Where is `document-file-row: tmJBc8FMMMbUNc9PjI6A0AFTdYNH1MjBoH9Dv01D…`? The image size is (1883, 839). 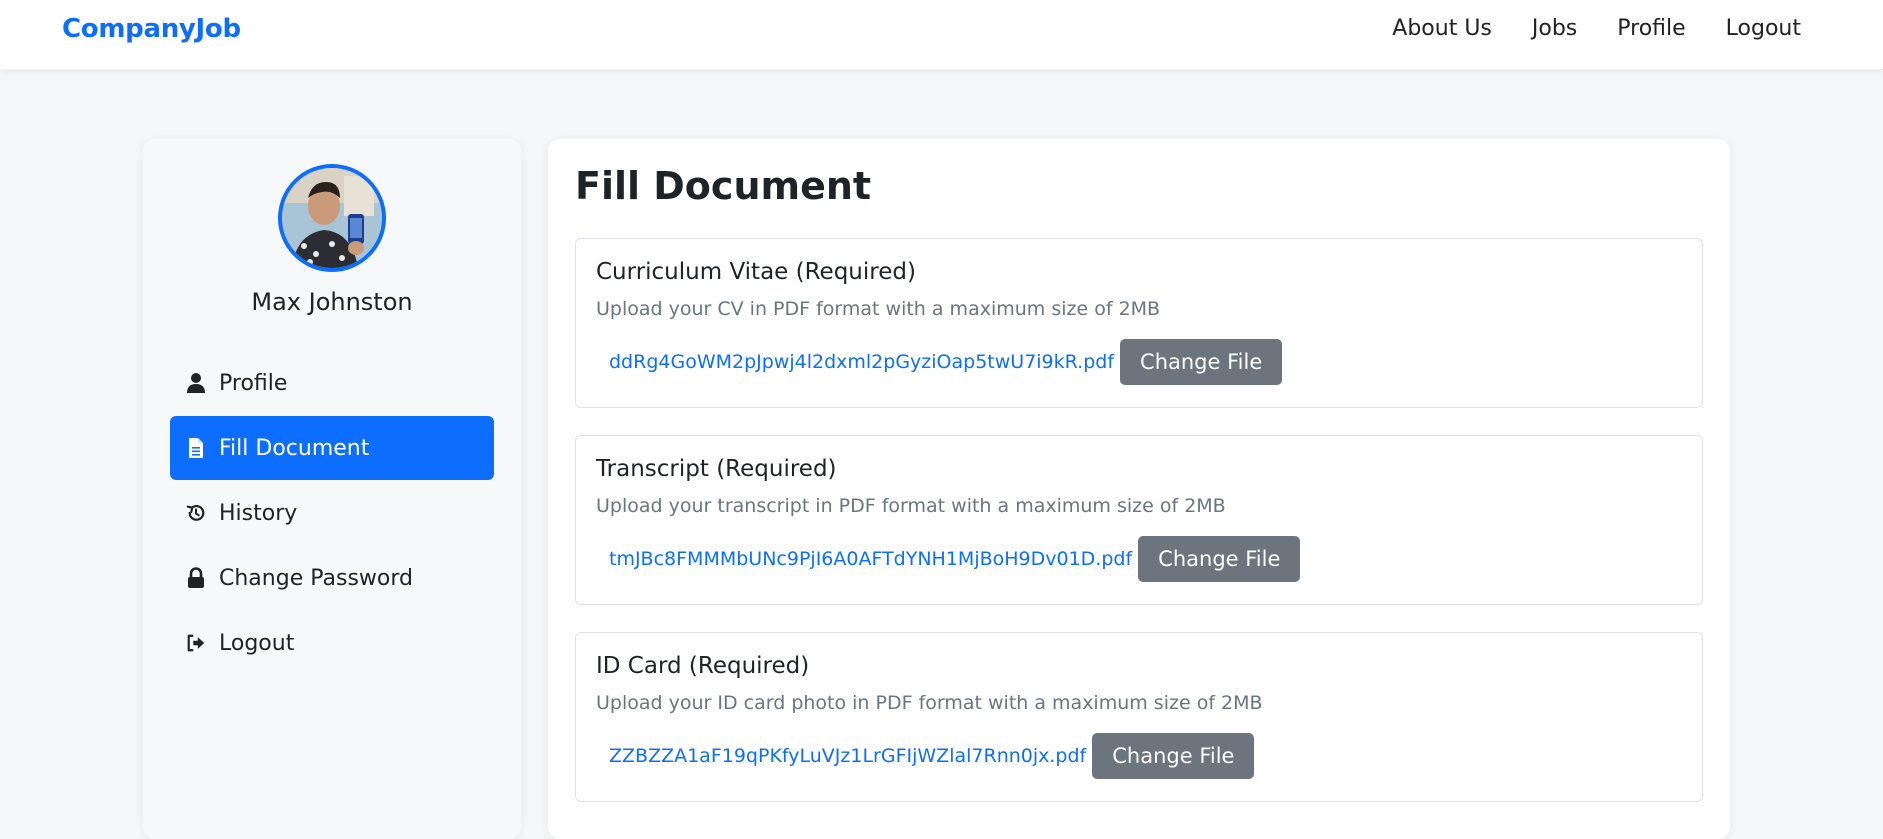 document-file-row: tmJBc8FMMMbUNc9PjI6A0AFTdYNH1MjBoH9Dv01D… is located at coordinates (955, 559).